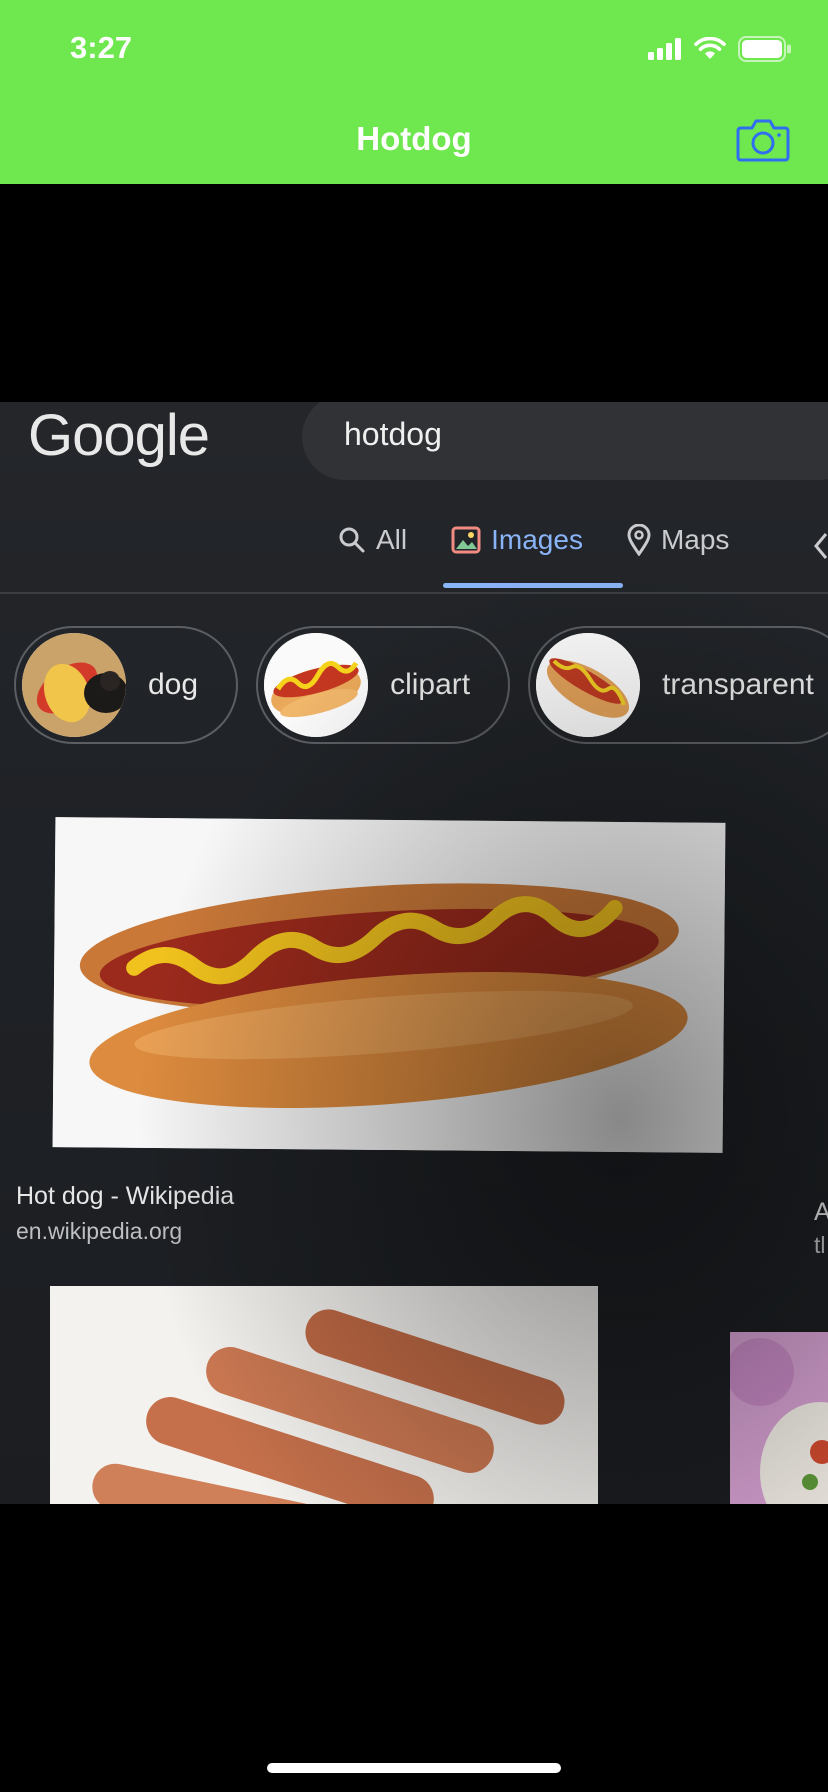  What do you see at coordinates (537, 539) in the screenshot?
I see `tab-images-label: Images` at bounding box center [537, 539].